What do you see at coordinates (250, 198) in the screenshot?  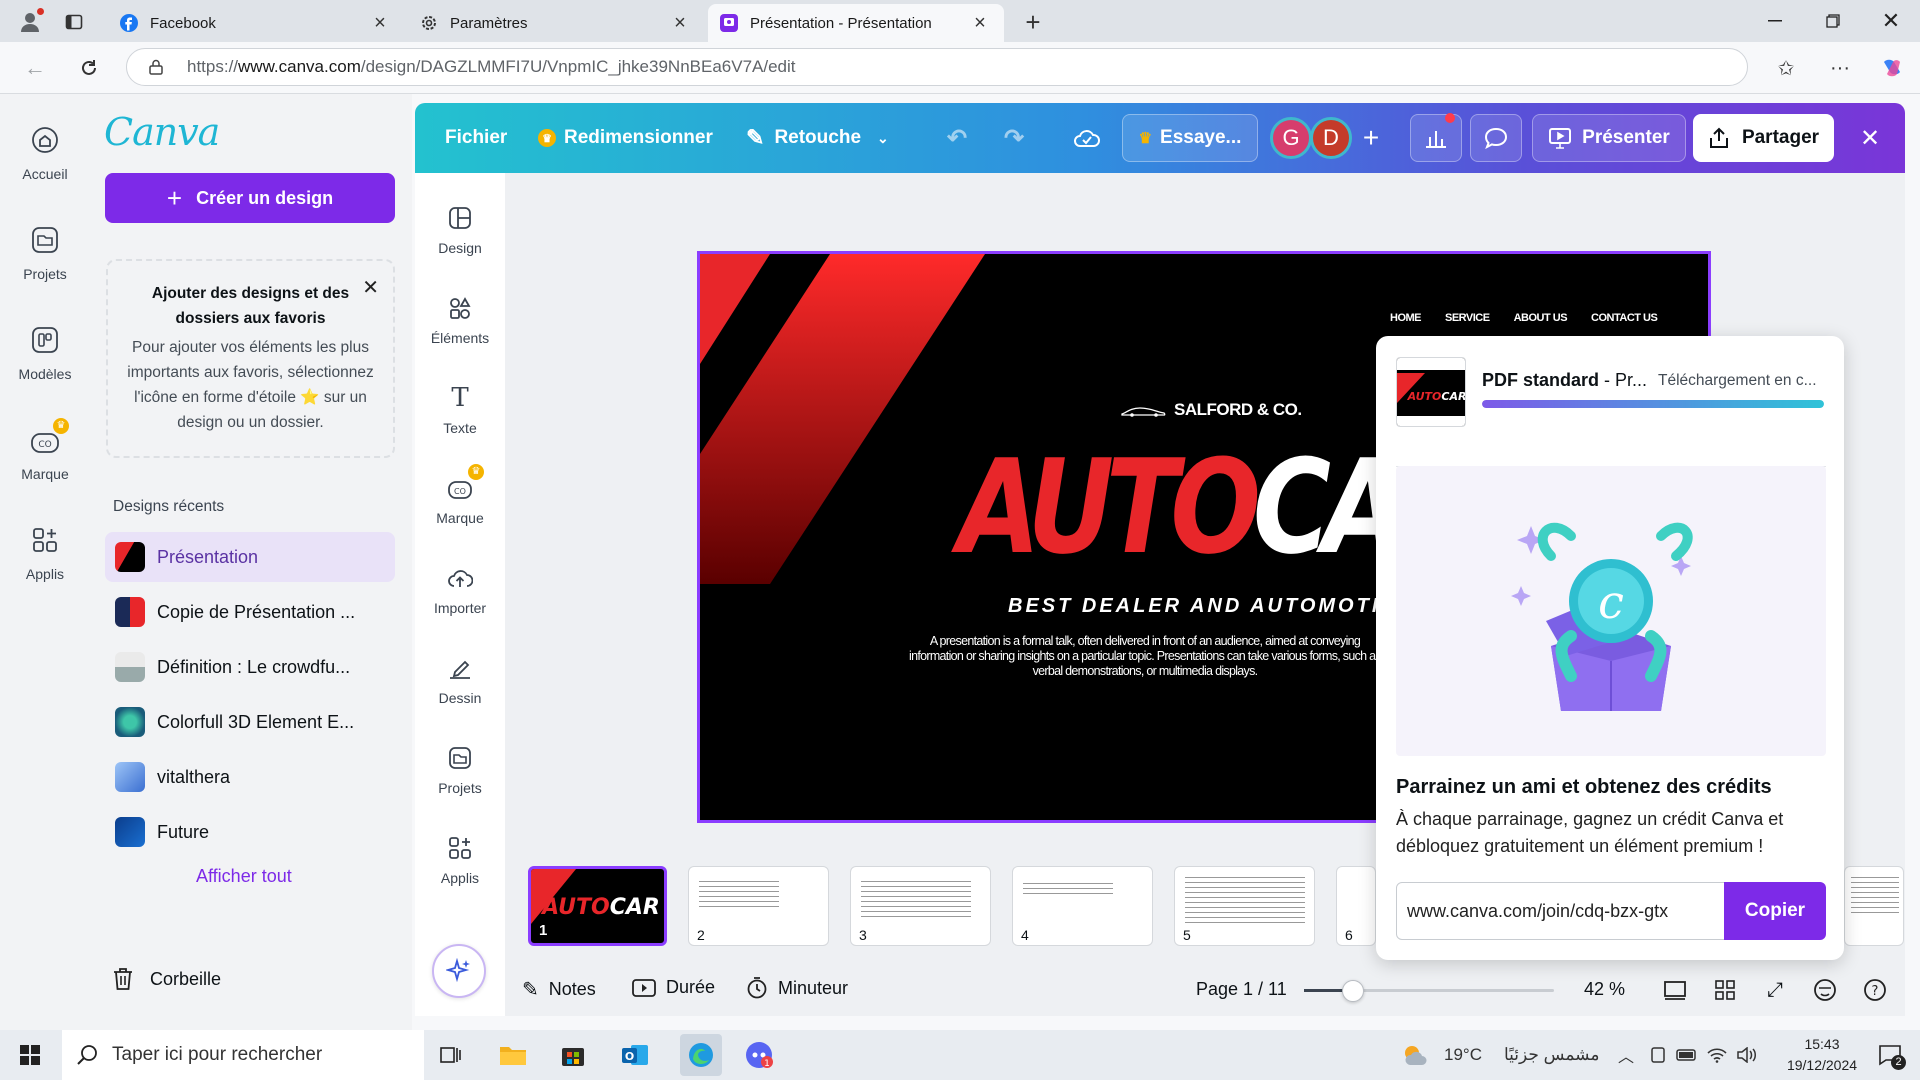 I see `create-design-button: + Créer un design` at bounding box center [250, 198].